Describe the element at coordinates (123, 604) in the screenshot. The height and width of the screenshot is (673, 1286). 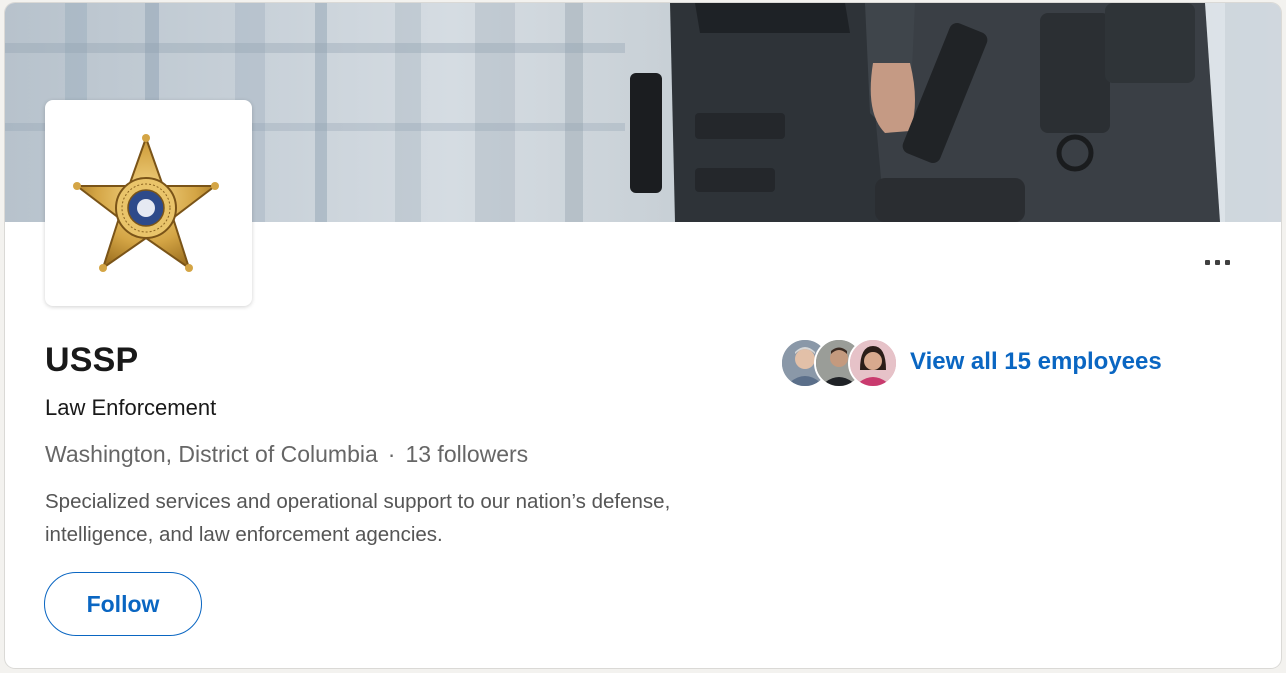
I see `follow-button: Follow` at that location.